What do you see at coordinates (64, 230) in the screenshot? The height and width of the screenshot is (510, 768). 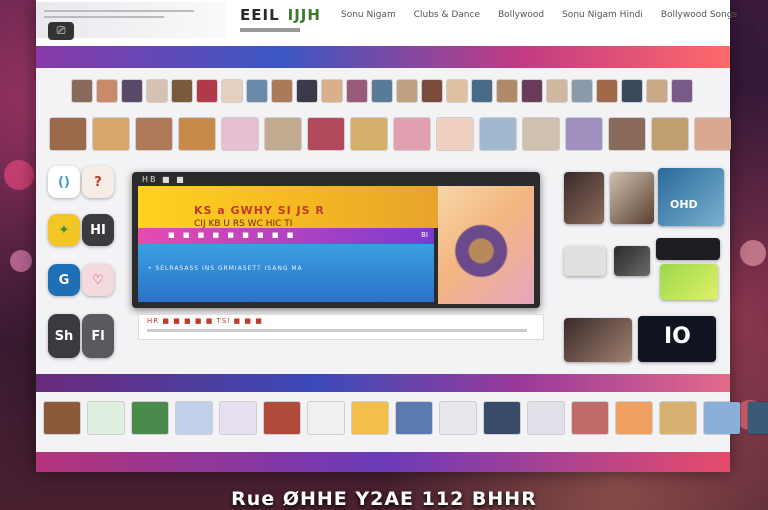 I see `leaf-icon: ✦` at bounding box center [64, 230].